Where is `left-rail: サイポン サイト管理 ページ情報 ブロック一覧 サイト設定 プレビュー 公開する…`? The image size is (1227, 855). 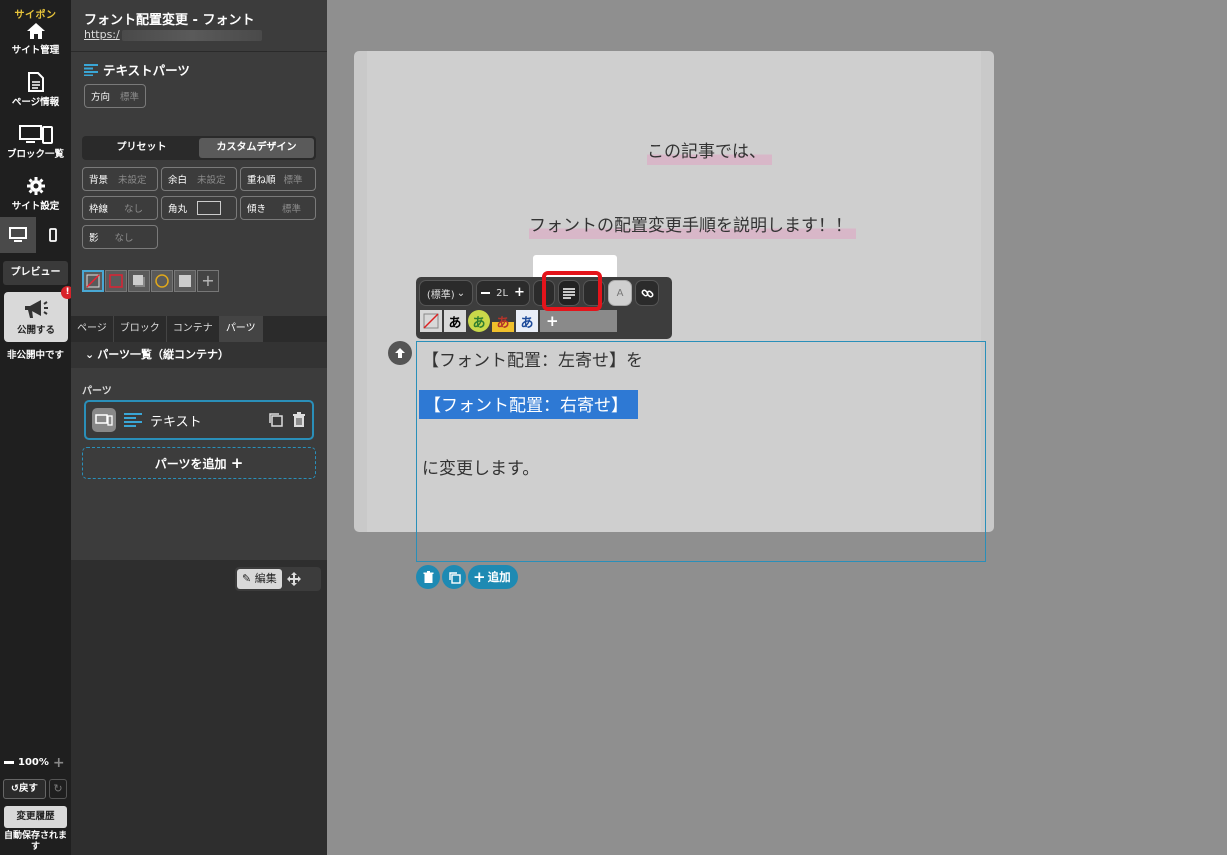 left-rail: サイポン サイト管理 ページ情報 ブロック一覧 サイト設定 プレビュー 公開する… is located at coordinates (37, 427).